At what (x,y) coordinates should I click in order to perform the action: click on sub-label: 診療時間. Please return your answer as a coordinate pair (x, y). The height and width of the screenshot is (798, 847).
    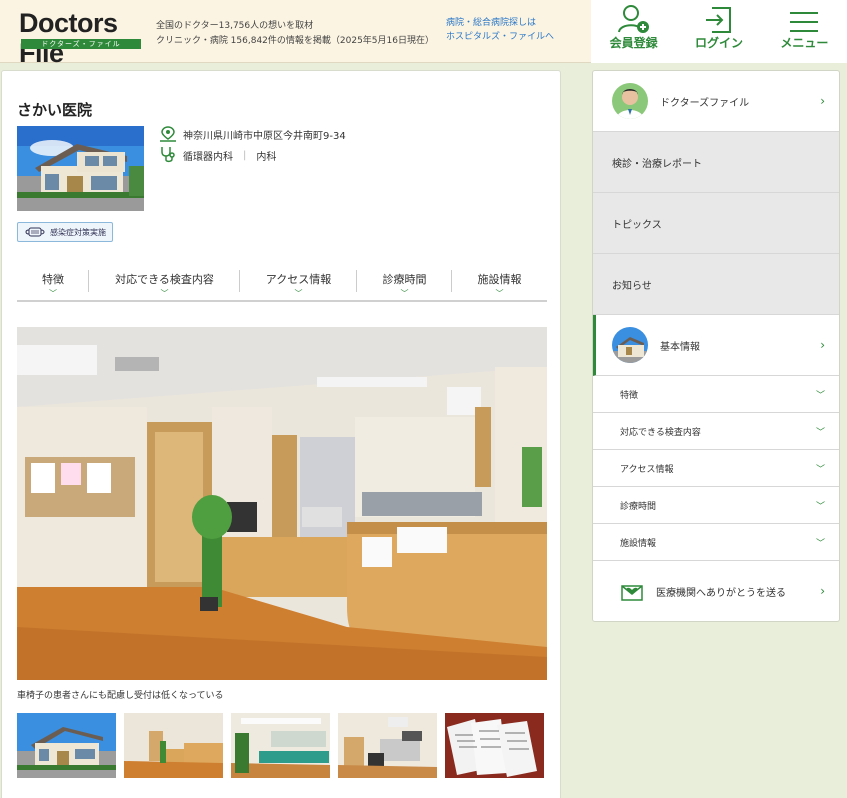
    Looking at the image, I should click on (638, 506).